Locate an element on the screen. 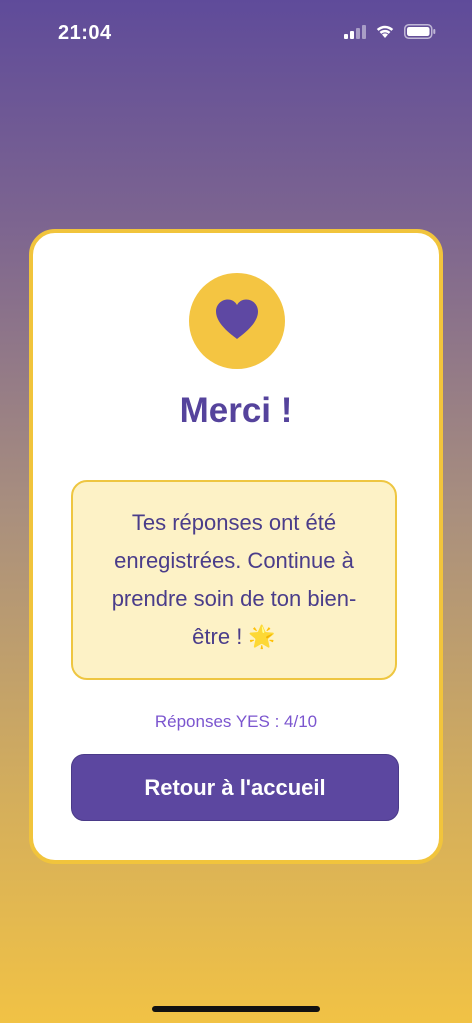 The height and width of the screenshot is (1023, 472). status-bar: 21:04 is located at coordinates (236, 35).